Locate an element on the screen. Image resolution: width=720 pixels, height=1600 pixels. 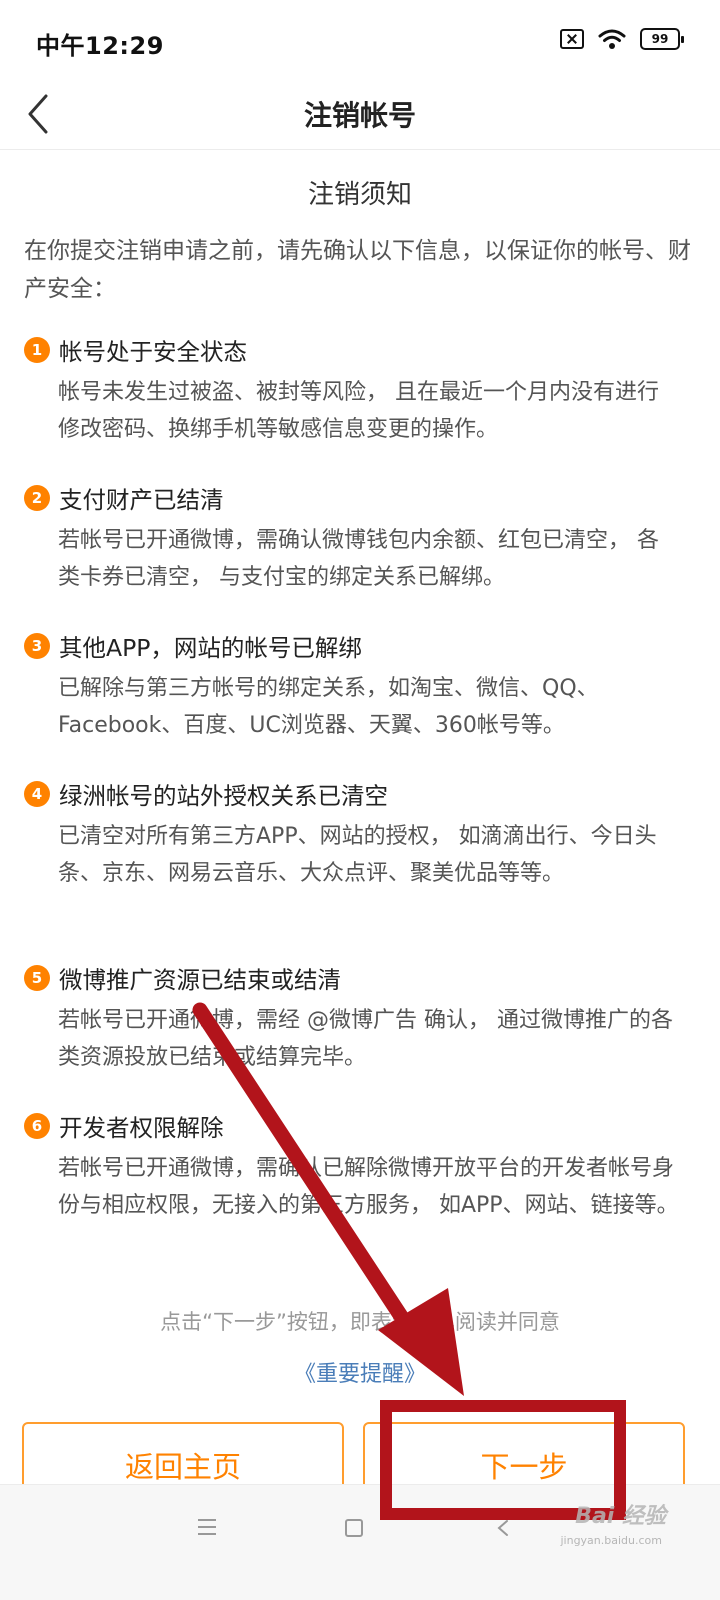
number-badge: 1 is located at coordinates (37, 350).